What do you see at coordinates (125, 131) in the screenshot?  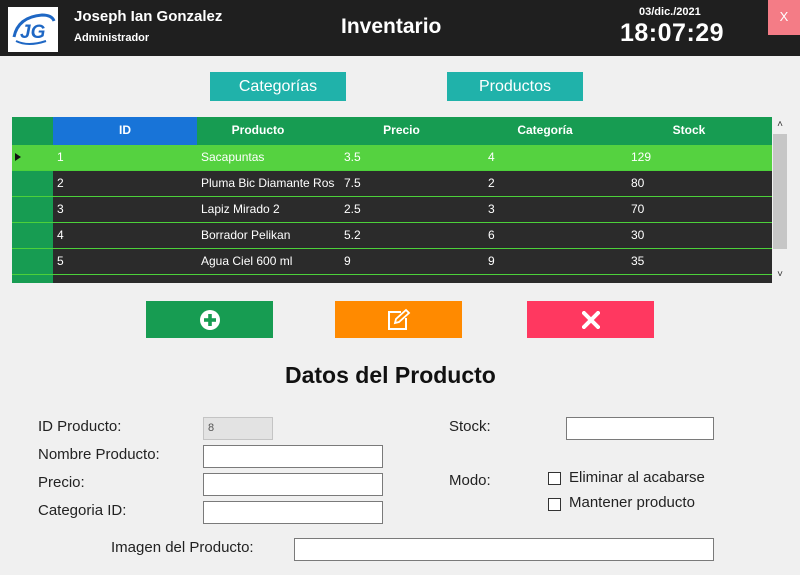 I see `column-header-id: ID` at bounding box center [125, 131].